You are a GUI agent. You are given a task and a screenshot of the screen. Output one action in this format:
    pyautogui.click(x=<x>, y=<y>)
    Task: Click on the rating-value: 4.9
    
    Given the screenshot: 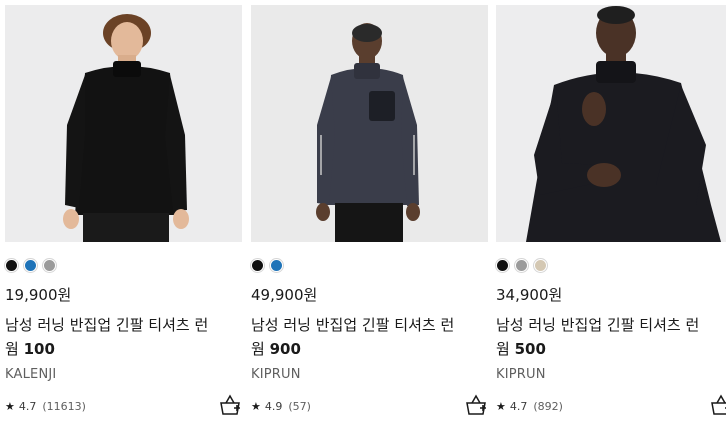 What is the action you would take?
    pyautogui.click(x=273, y=406)
    